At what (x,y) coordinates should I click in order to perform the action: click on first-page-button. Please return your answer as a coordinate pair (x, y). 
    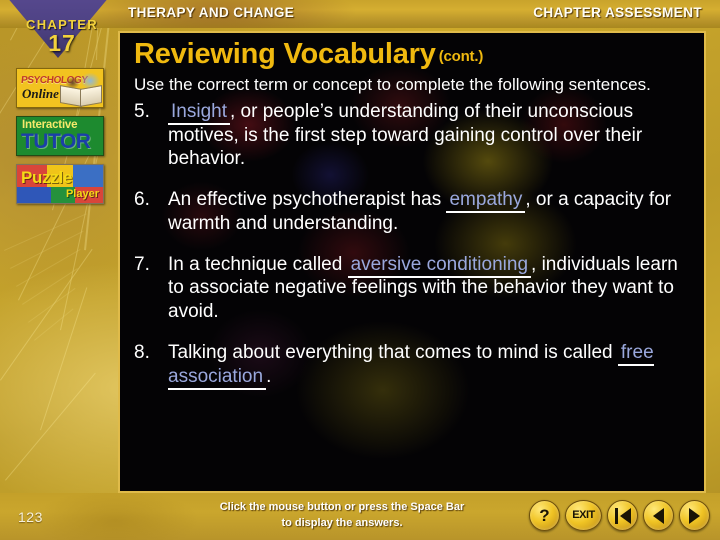
    Looking at the image, I should click on (622, 515).